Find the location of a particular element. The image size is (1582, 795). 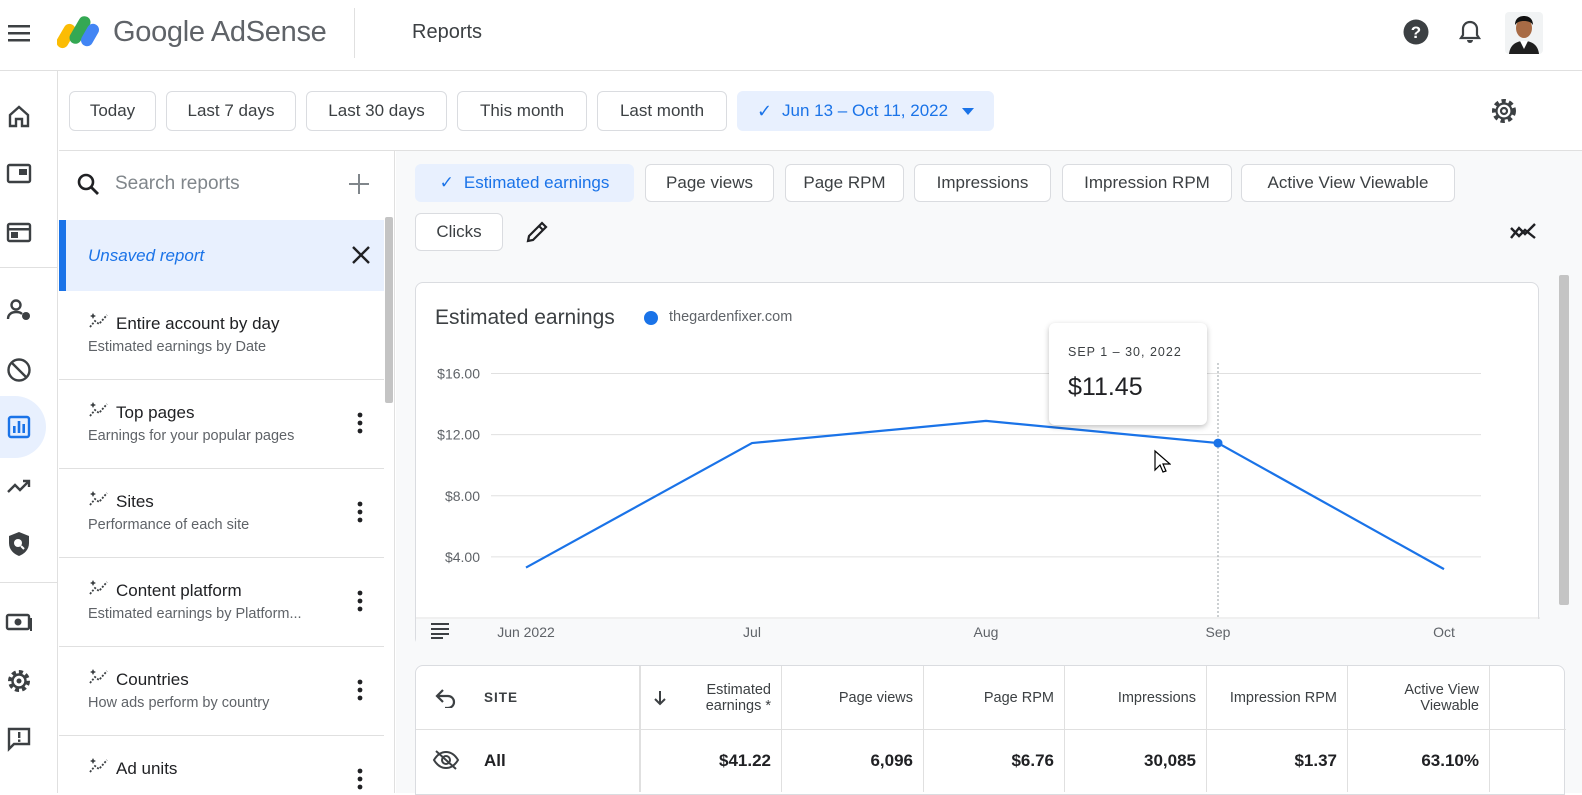

check-icon: ✓ is located at coordinates (764, 110).